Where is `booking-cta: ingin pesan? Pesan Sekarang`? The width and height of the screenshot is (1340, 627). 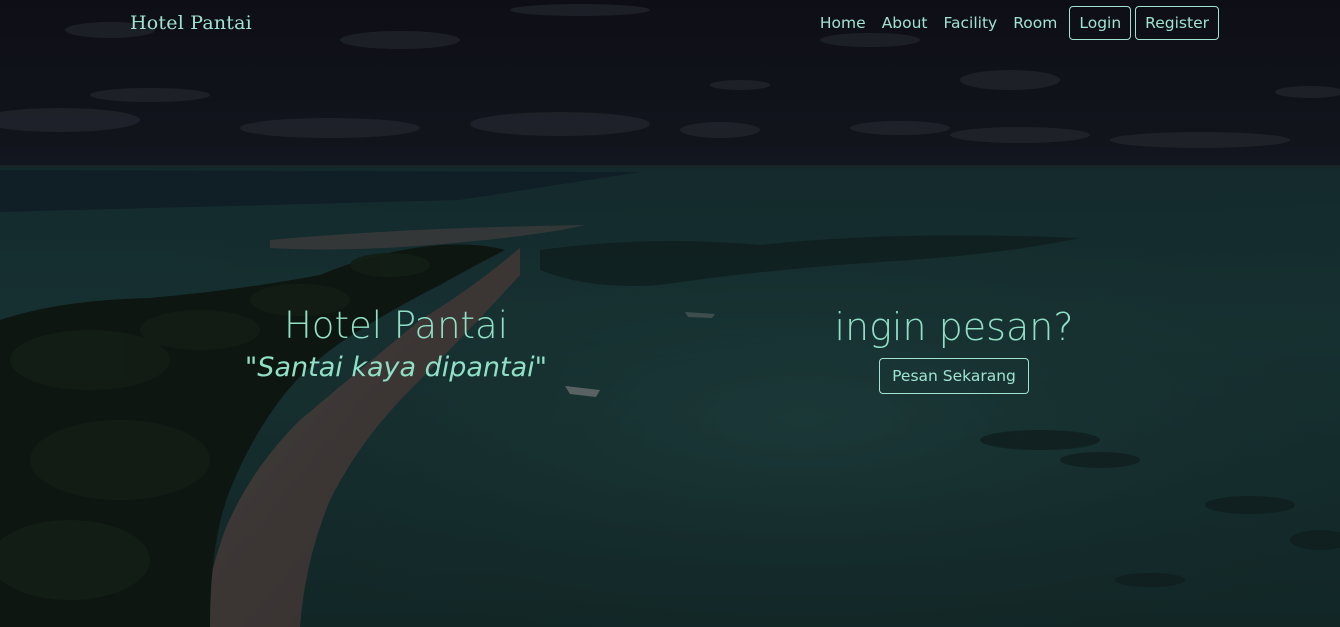 booking-cta: ingin pesan? Pesan Sekarang is located at coordinates (954, 348).